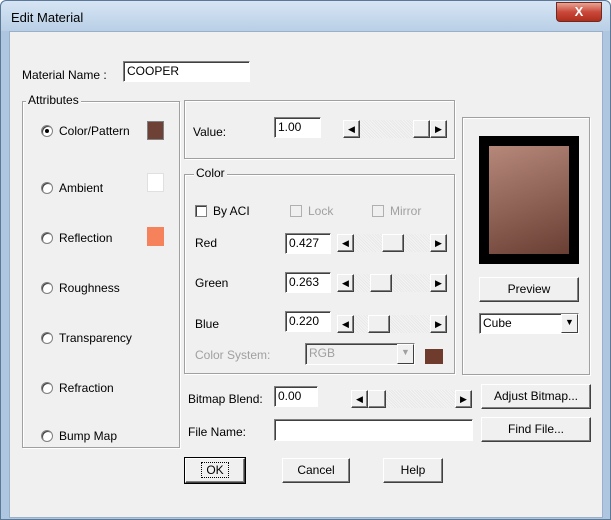  Describe the element at coordinates (86, 238) in the screenshot. I see `radio-label: Reflection` at that location.